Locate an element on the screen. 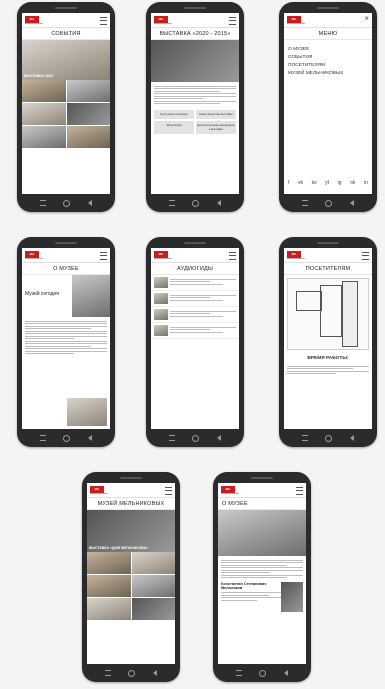 The image size is (385, 689). menu-item-events: СОБЫТИЯ is located at coordinates (328, 58).